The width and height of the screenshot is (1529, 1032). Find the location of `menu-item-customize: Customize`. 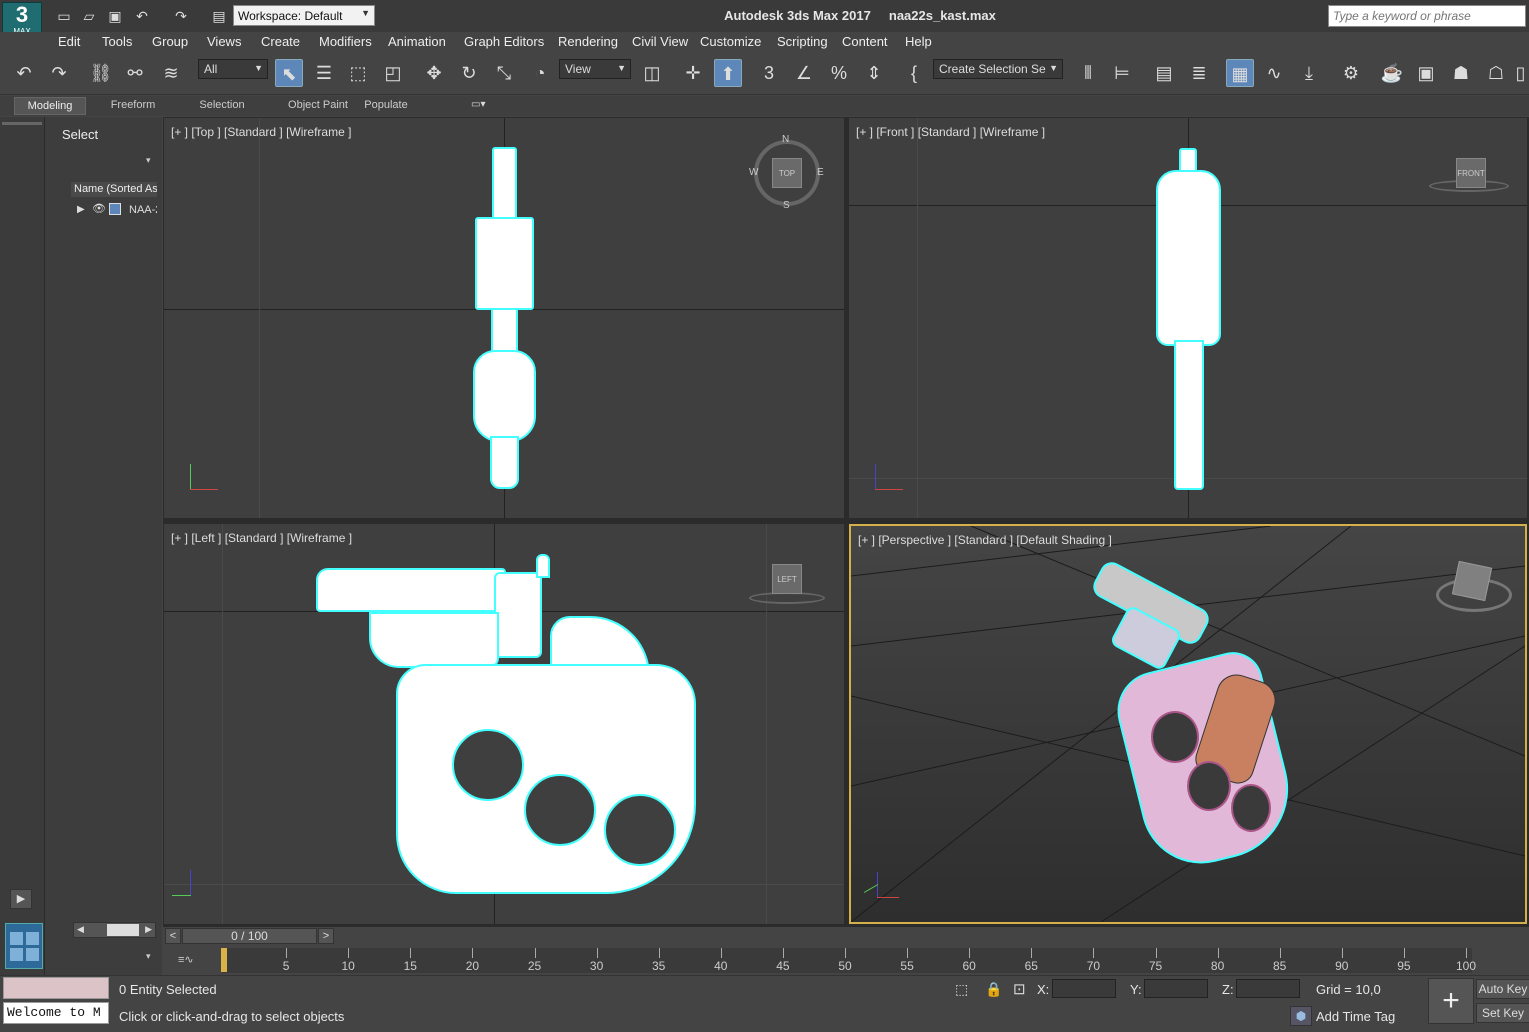

menu-item-customize: Customize is located at coordinates (730, 41).